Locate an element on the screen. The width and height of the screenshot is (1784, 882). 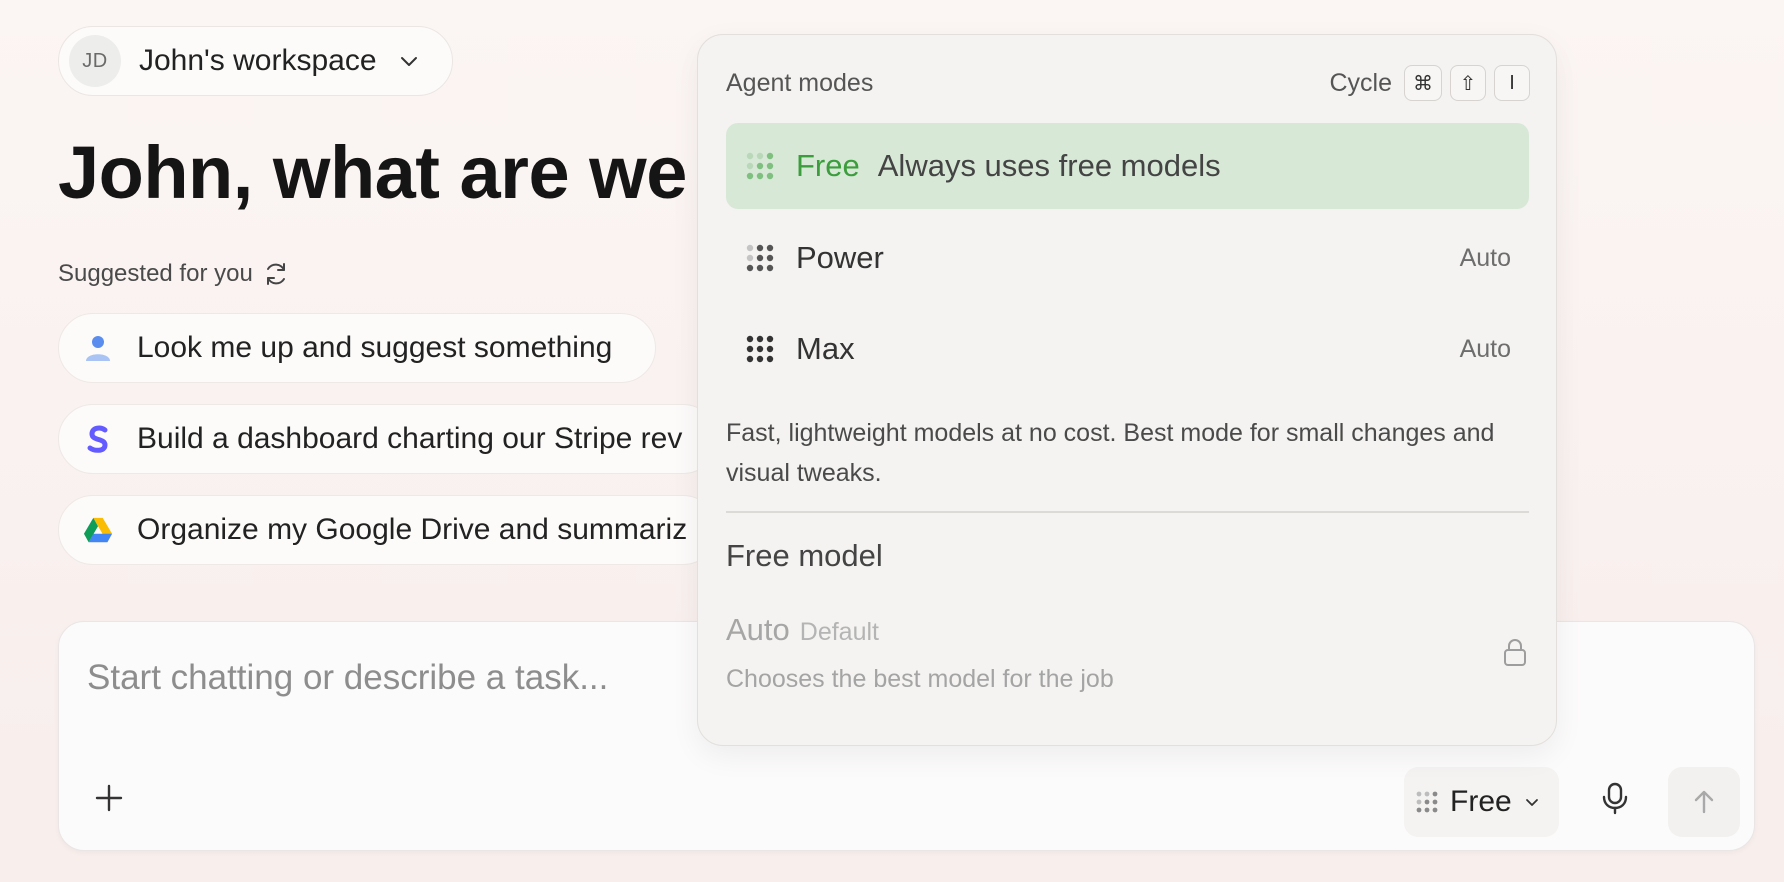
suggested-header: Suggested for you is located at coordinates (173, 274).